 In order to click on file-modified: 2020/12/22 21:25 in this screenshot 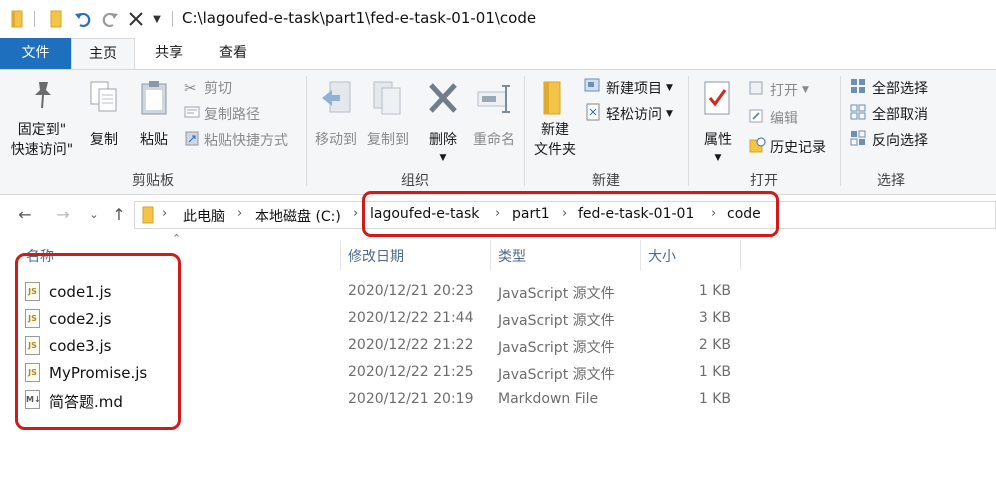, I will do `click(411, 372)`.